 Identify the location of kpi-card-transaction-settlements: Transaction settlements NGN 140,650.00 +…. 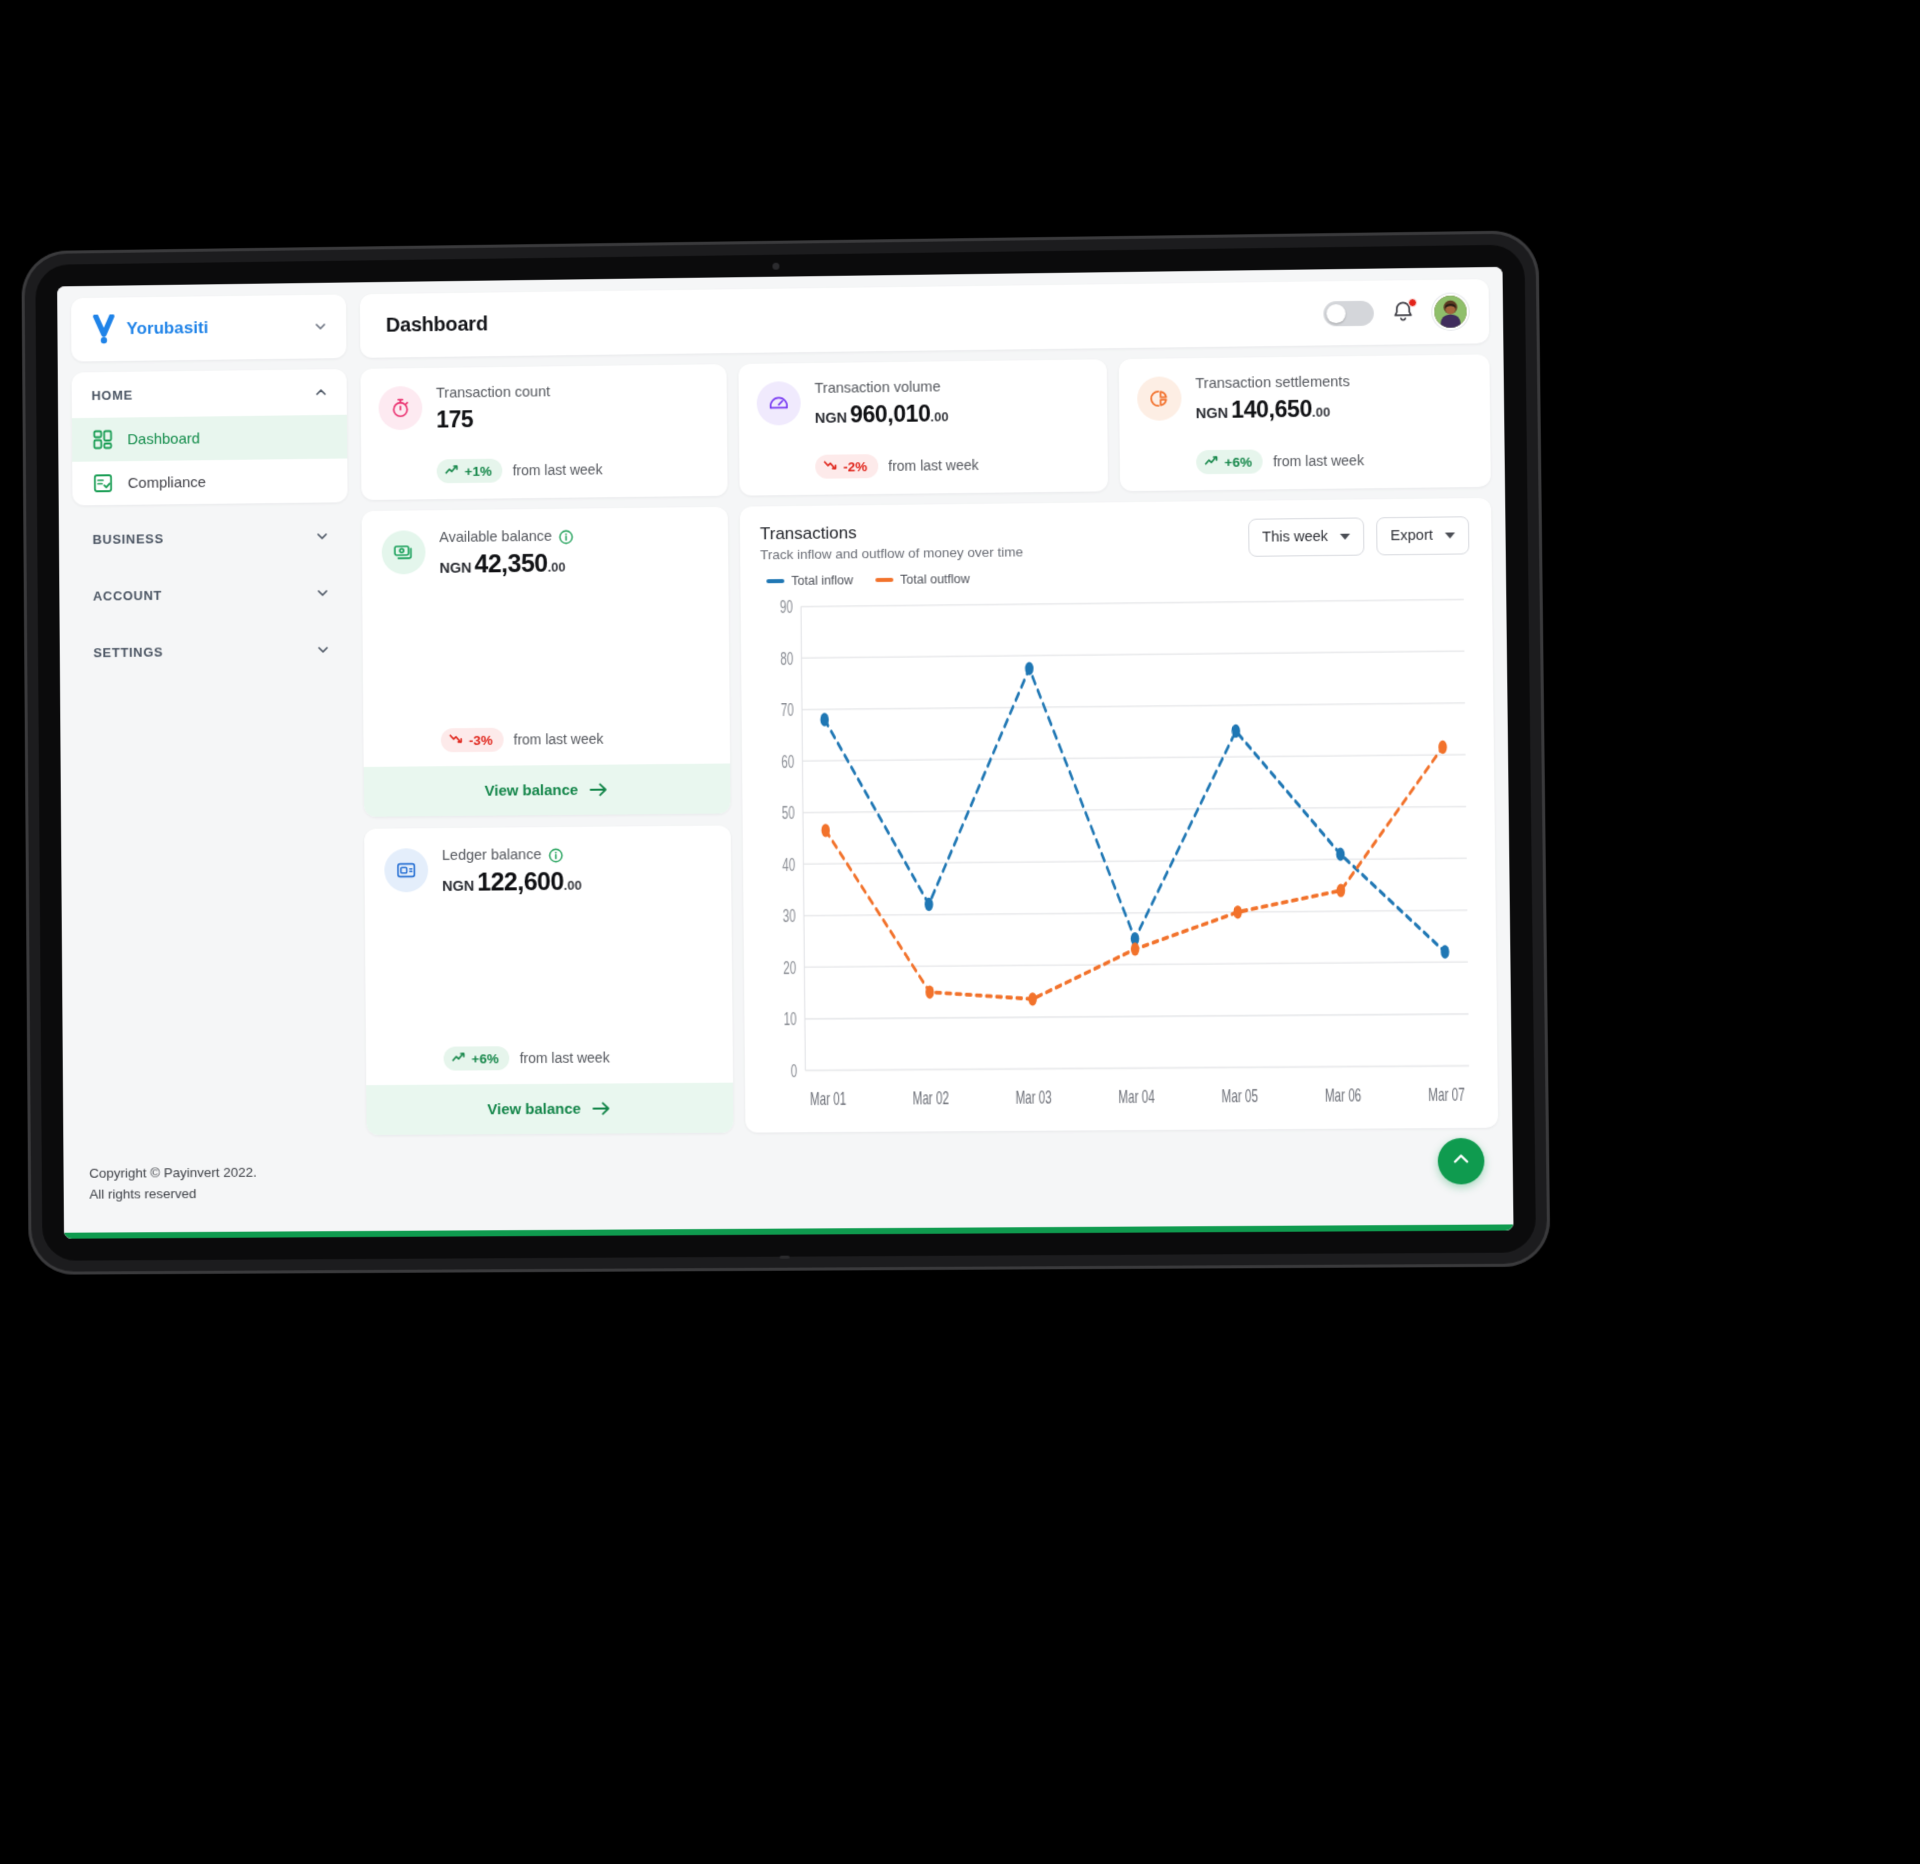
(1304, 423).